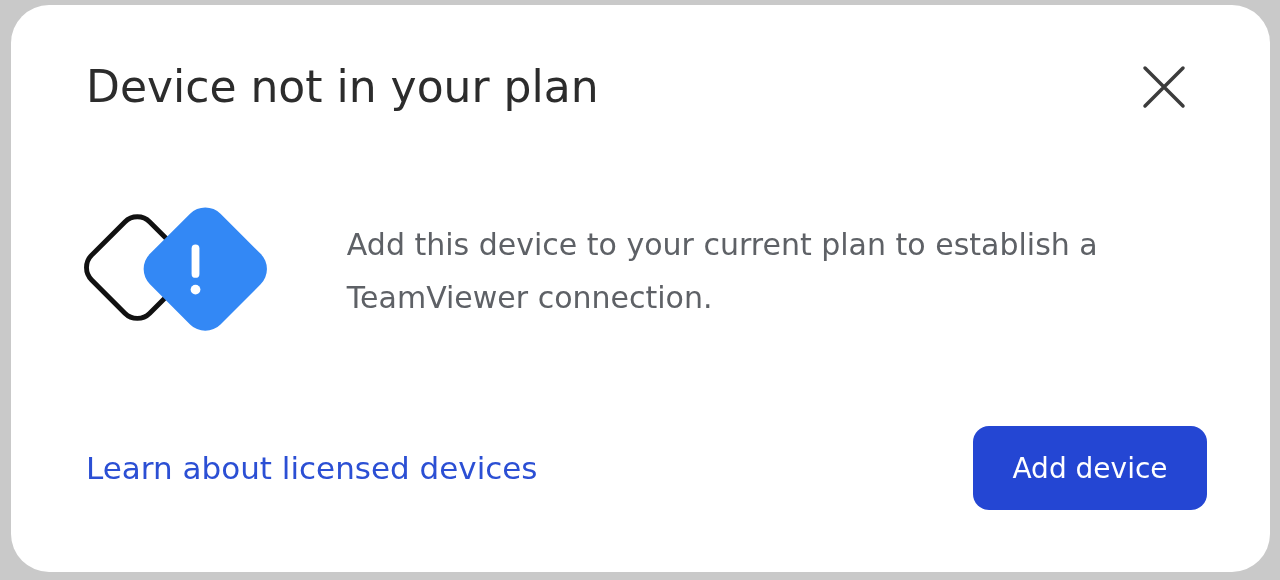 This screenshot has height=580, width=1280. What do you see at coordinates (342, 86) in the screenshot?
I see `dialog-title: Device not in your plan` at bounding box center [342, 86].